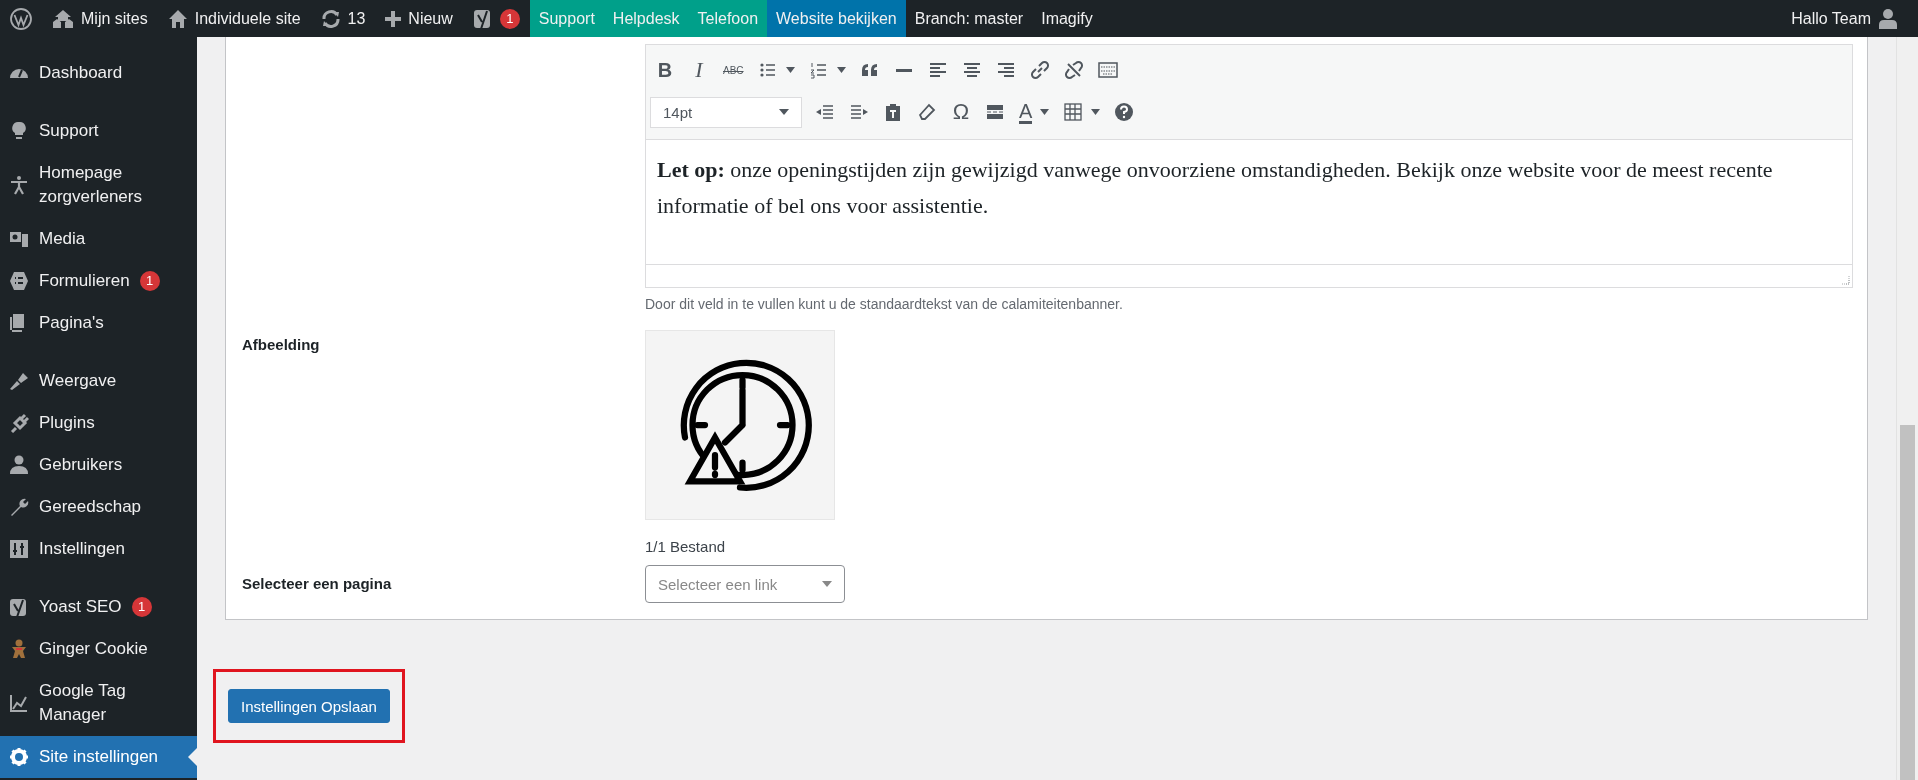 The height and width of the screenshot is (780, 1918). I want to click on user-avatar-icon, so click(1888, 18).